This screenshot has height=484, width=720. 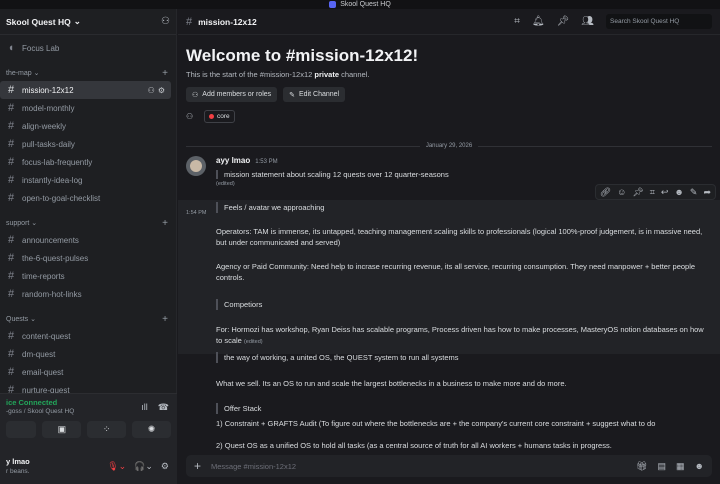 What do you see at coordinates (211, 116) in the screenshot?
I see `role-color-dot` at bounding box center [211, 116].